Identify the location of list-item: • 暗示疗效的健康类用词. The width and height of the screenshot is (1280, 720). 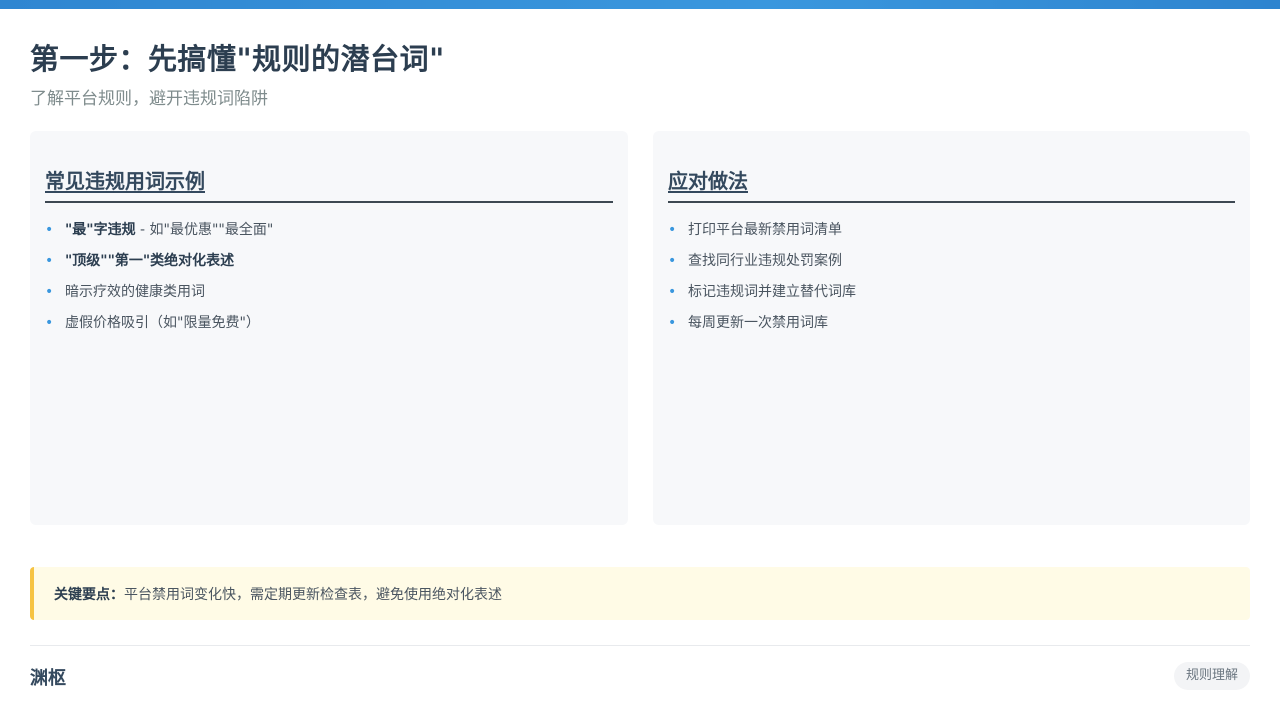
(159, 297).